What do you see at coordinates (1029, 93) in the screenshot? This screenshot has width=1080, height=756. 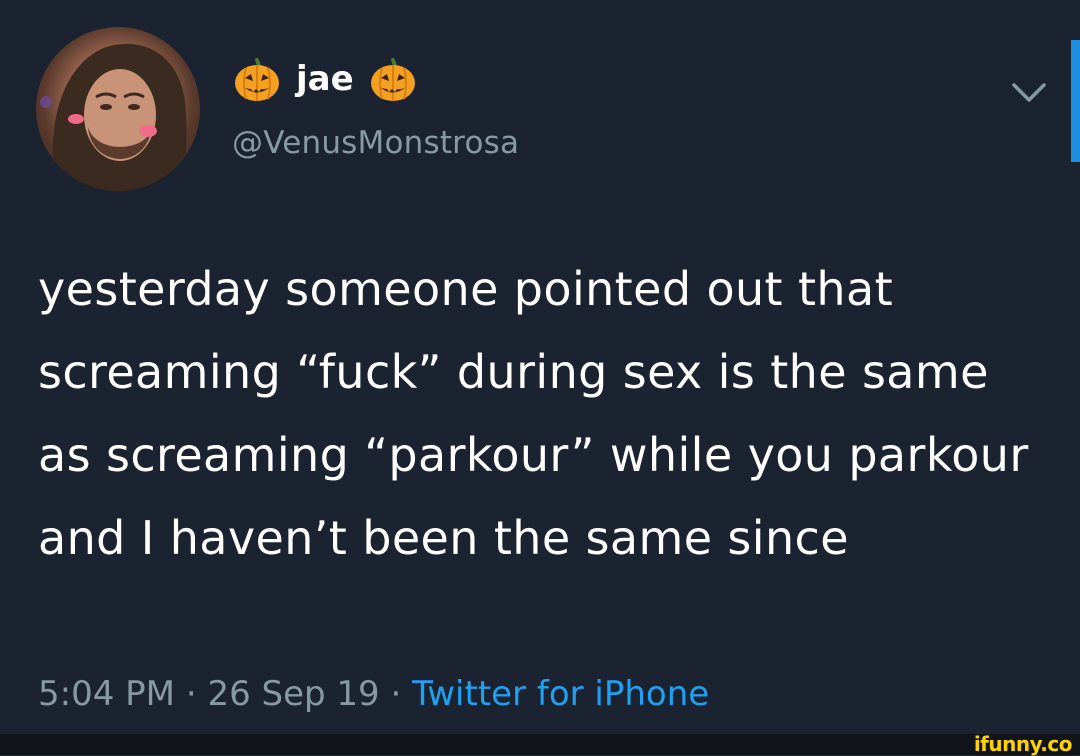 I see `chevron-down-icon` at bounding box center [1029, 93].